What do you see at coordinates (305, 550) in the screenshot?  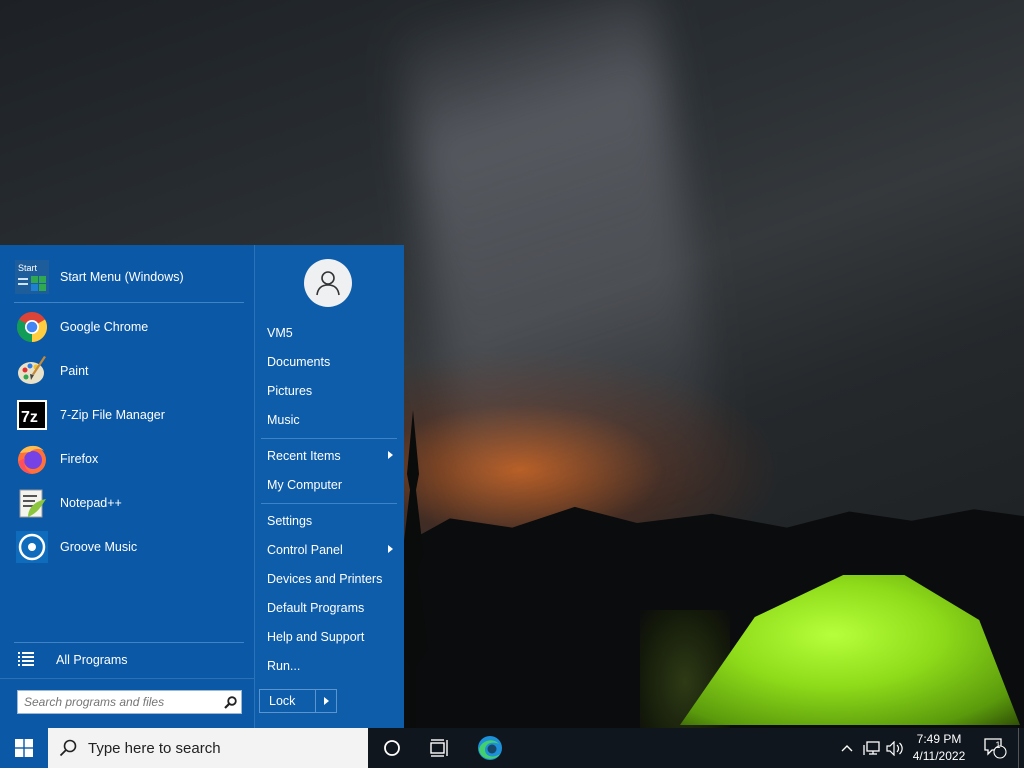 I see `menu-item-label: Control Panel` at bounding box center [305, 550].